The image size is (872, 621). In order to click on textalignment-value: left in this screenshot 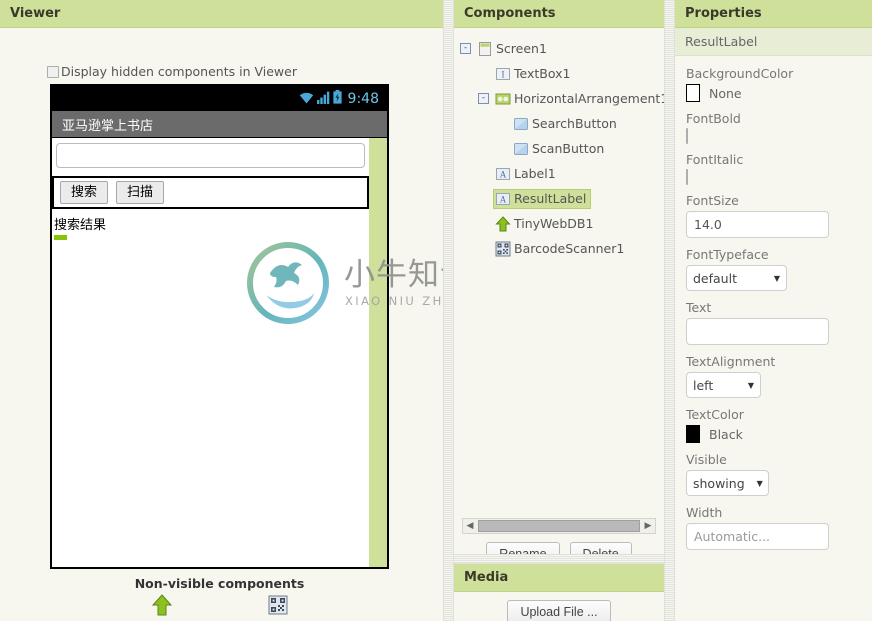, I will do `click(703, 385)`.